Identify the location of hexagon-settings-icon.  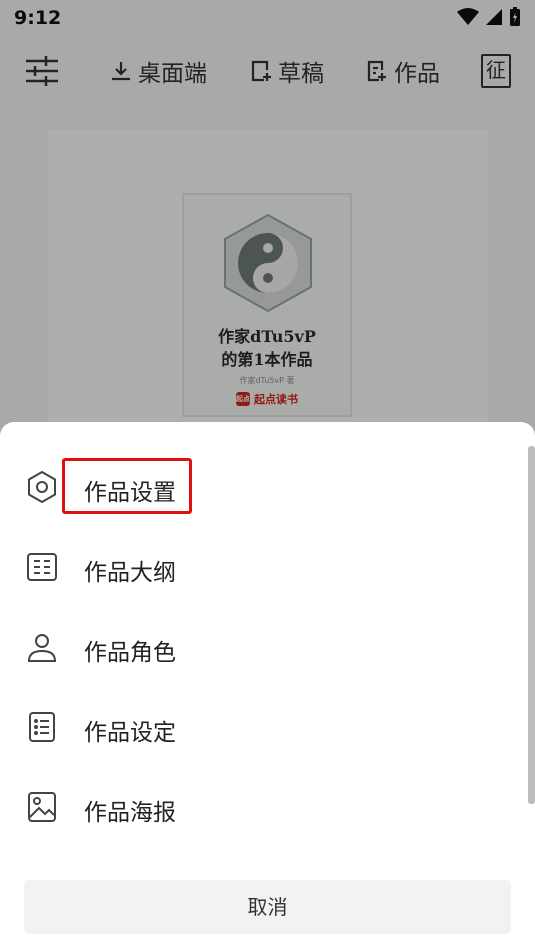
(42, 487).